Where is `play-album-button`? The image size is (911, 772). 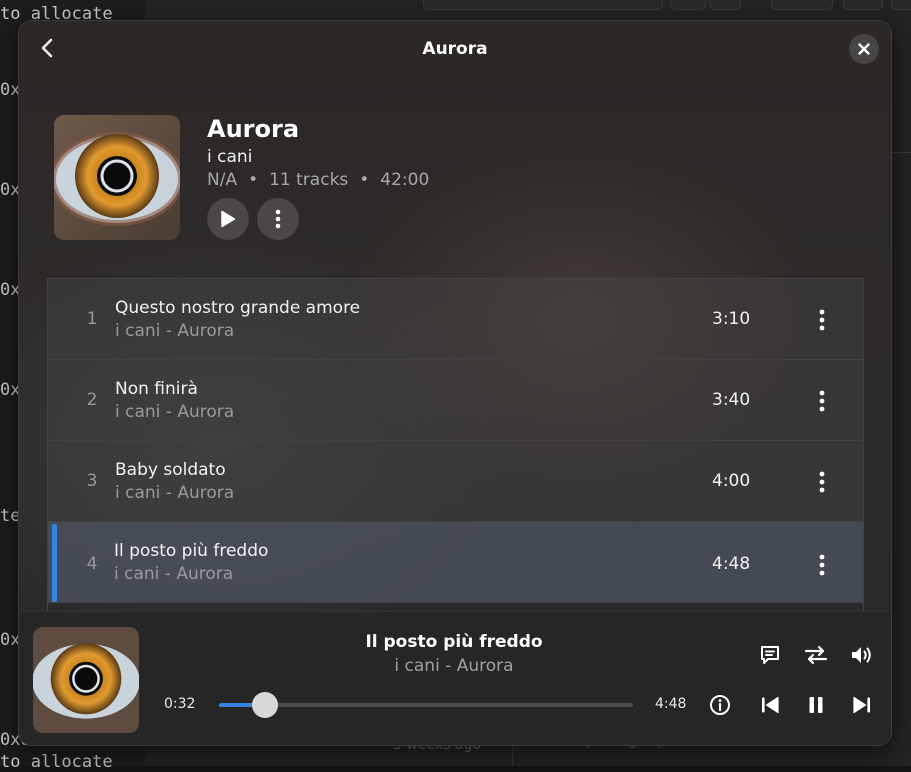 play-album-button is located at coordinates (228, 219).